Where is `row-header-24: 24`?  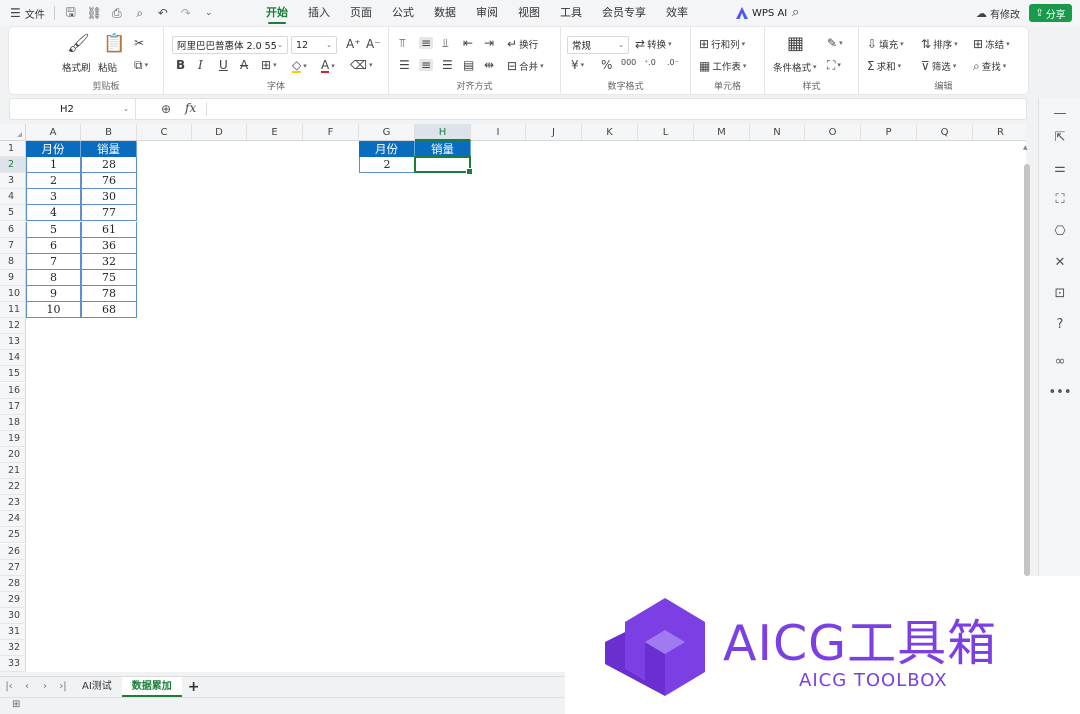
row-header-24: 24 is located at coordinates (13, 519).